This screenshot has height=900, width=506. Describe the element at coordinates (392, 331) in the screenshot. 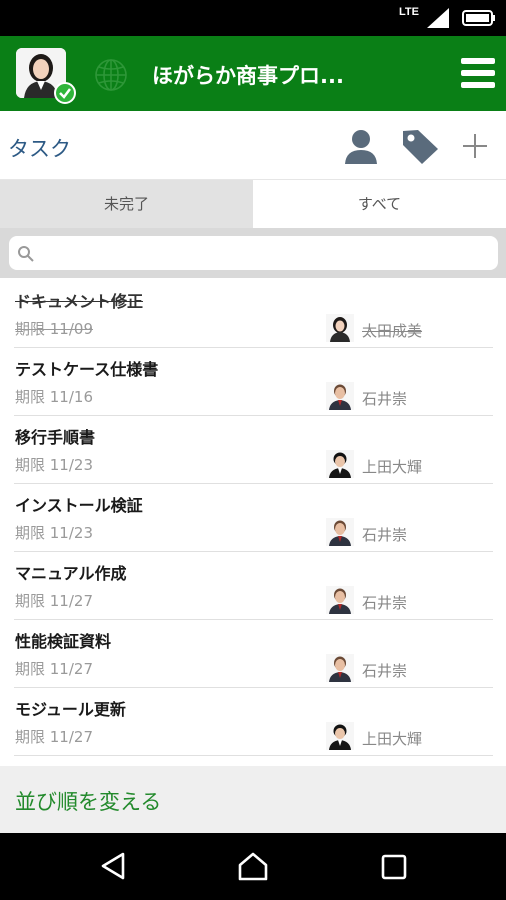

I see `task-assignee: 太田成美` at that location.